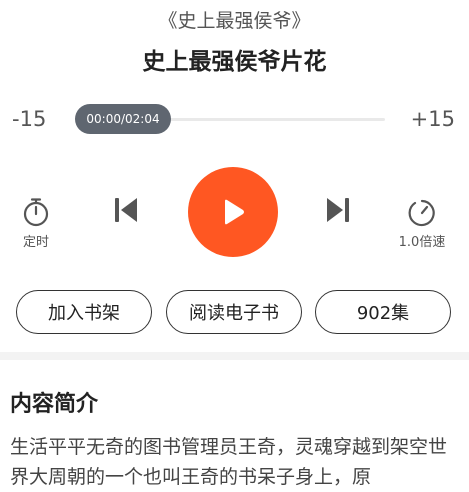 This screenshot has height=492, width=469. I want to click on next-track-button, so click(338, 210).